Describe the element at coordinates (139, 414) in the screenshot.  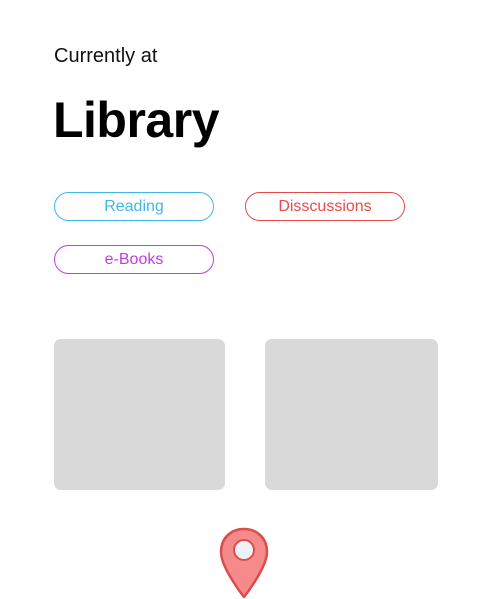
I see `content-card-left` at that location.